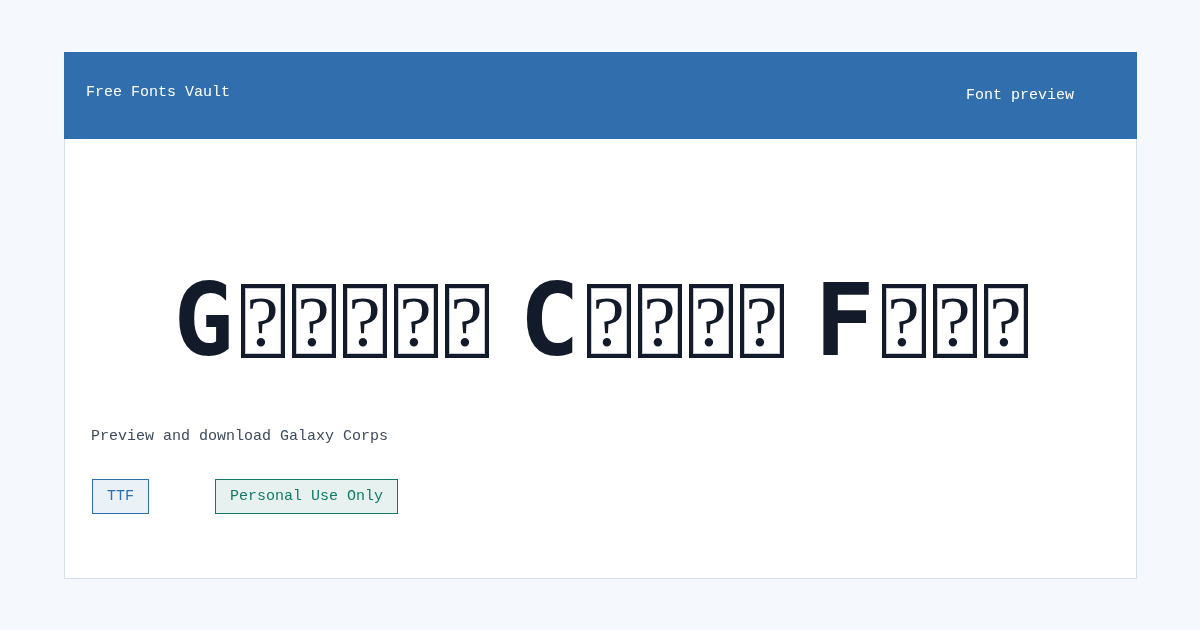 Image resolution: width=1200 pixels, height=630 pixels. What do you see at coordinates (240, 437) in the screenshot?
I see `description-text: Preview and download Galaxy Corps` at bounding box center [240, 437].